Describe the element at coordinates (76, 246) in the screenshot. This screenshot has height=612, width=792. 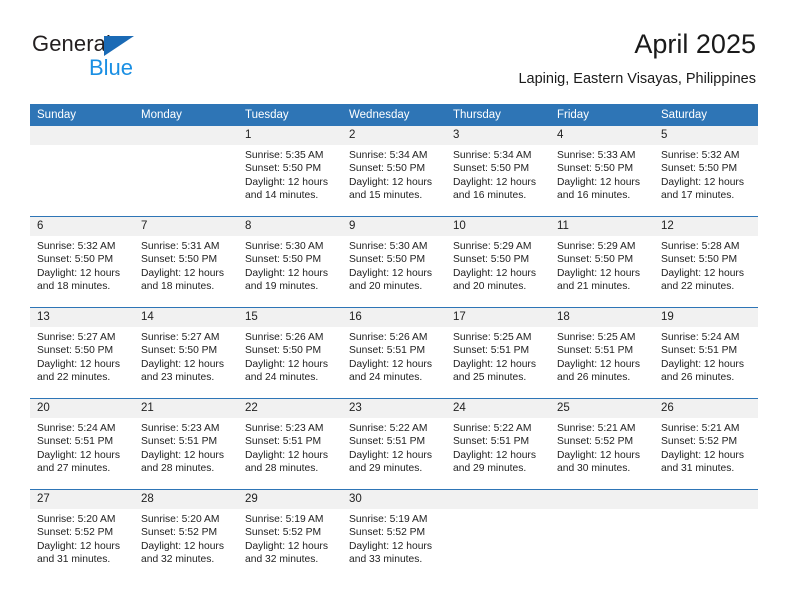
I see `sunrise-text: Sunrise: 5:32 AM` at that location.